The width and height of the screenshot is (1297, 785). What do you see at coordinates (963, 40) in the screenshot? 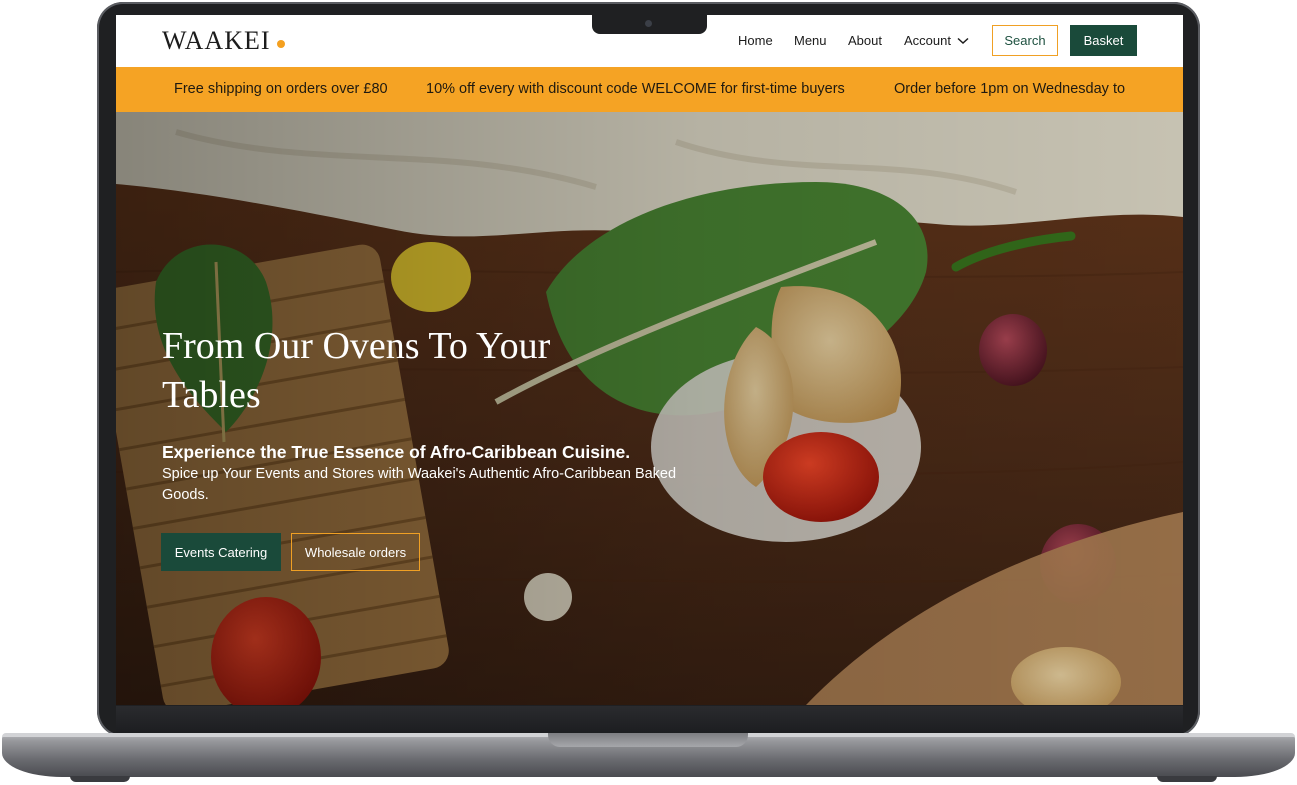
I see `chevron-down-icon` at bounding box center [963, 40].